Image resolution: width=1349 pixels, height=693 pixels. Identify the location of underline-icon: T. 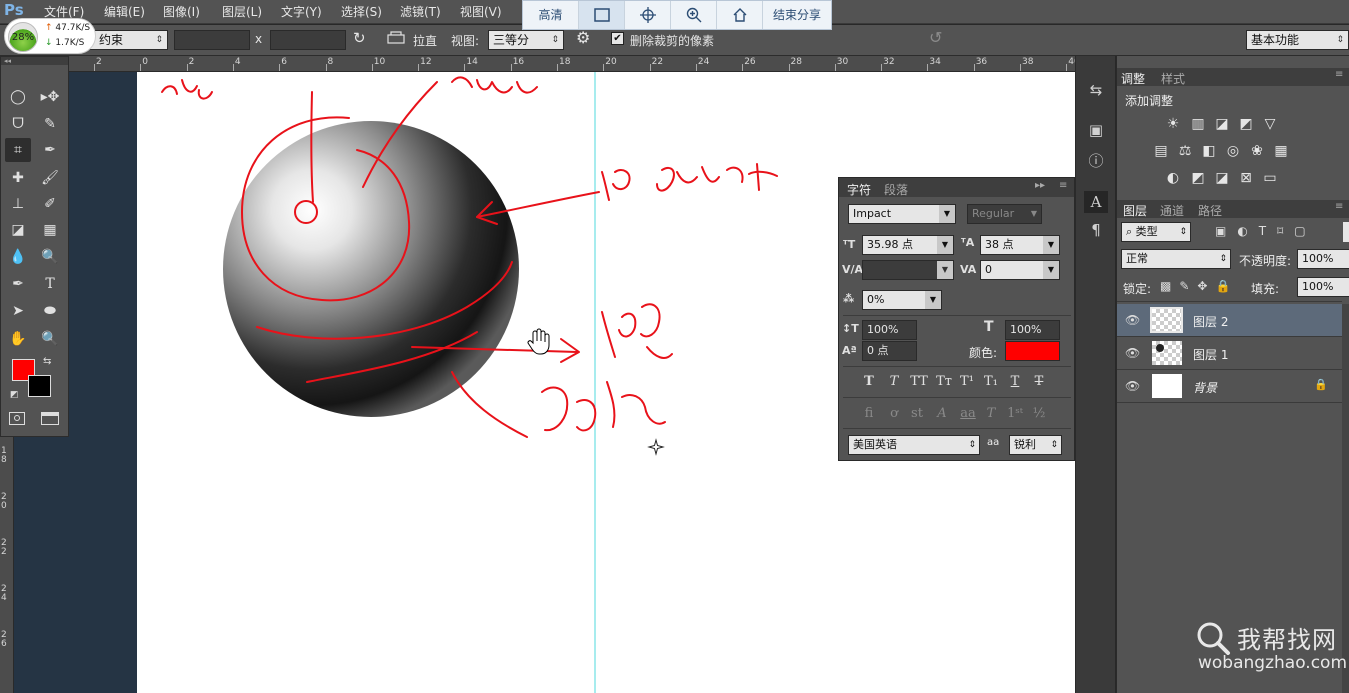
(1015, 381).